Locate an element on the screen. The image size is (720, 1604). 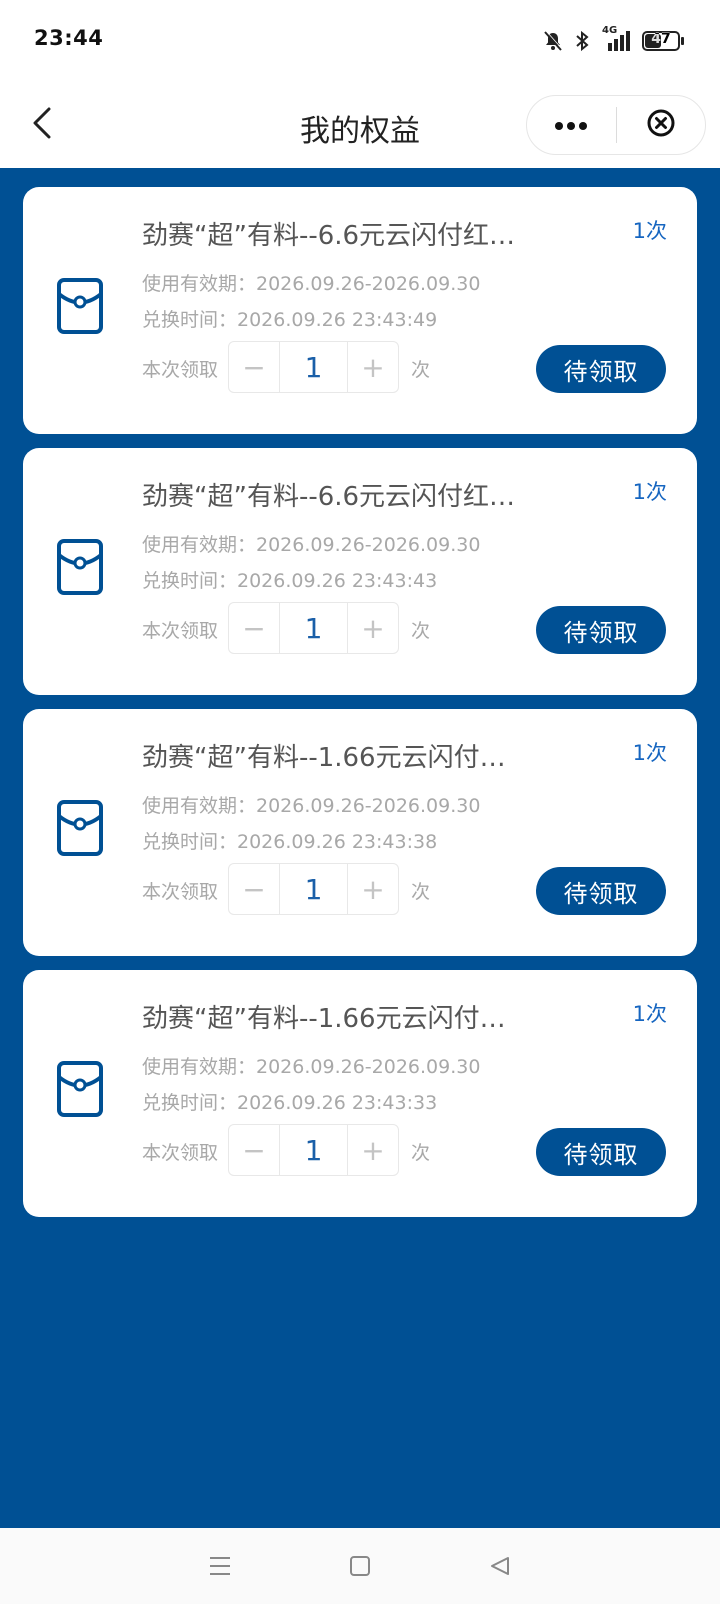
status-time: 23:44 is located at coordinates (69, 38).